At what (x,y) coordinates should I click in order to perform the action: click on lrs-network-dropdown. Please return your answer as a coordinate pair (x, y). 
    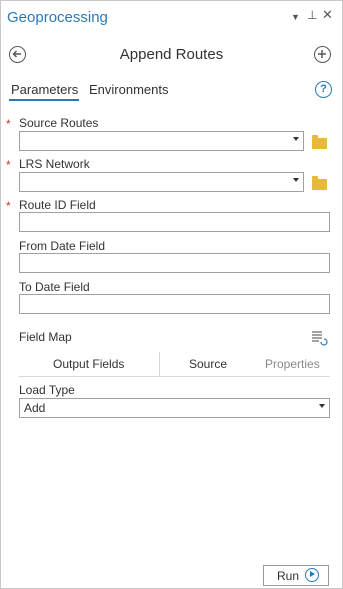
    Looking at the image, I should click on (161, 182).